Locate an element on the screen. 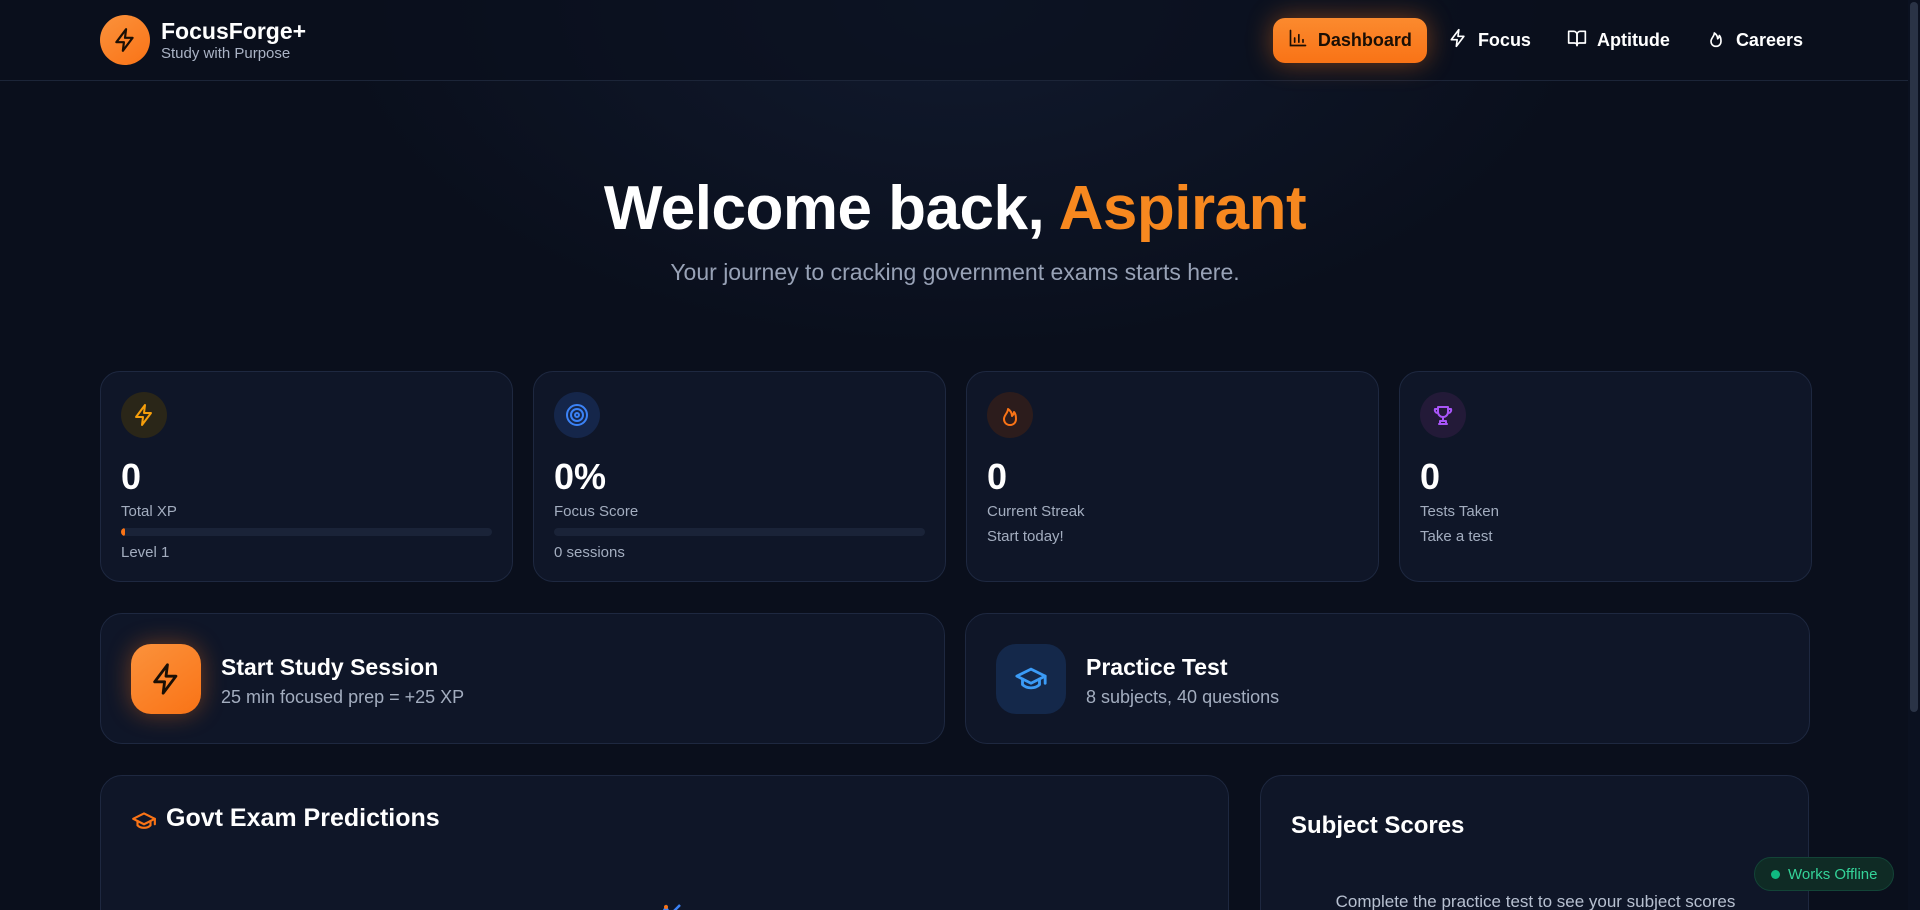  book-open-icon is located at coordinates (1577, 40).